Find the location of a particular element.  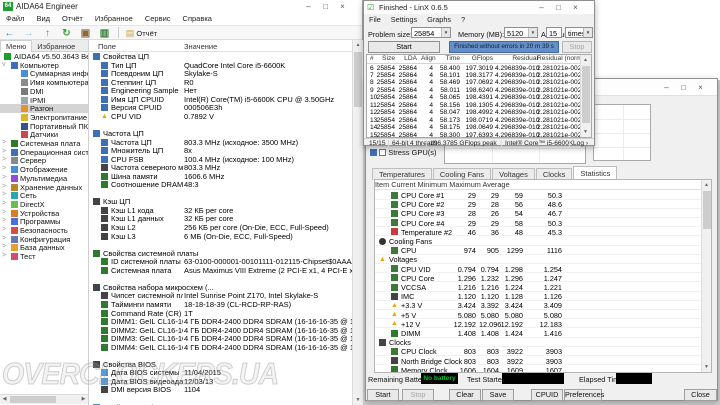

tree-item-computer: v Компьютер is located at coordinates (44, 65).